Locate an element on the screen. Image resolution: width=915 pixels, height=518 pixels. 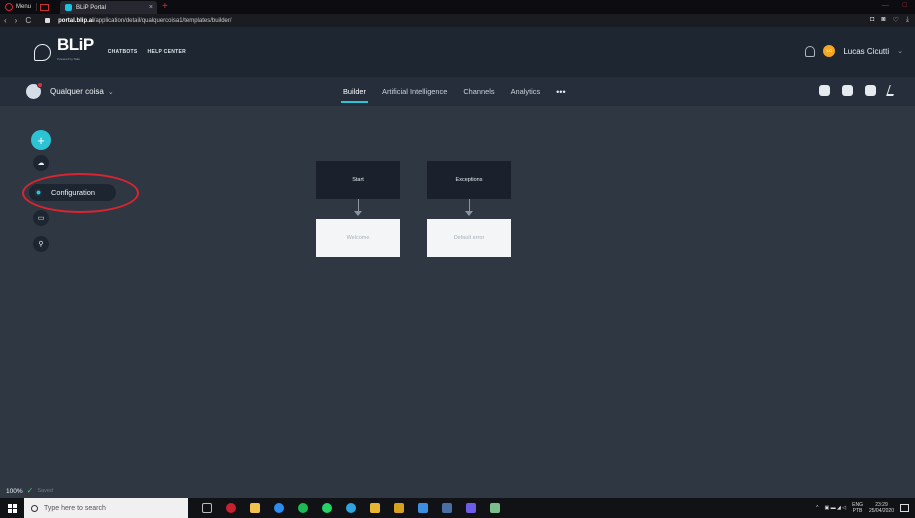
search-icon: ⚲ is located at coordinates (41, 244).